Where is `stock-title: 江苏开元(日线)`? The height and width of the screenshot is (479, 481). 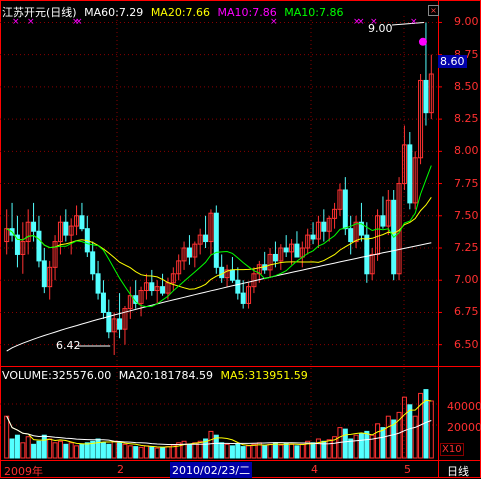 stock-title: 江苏开元(日线) is located at coordinates (39, 12).